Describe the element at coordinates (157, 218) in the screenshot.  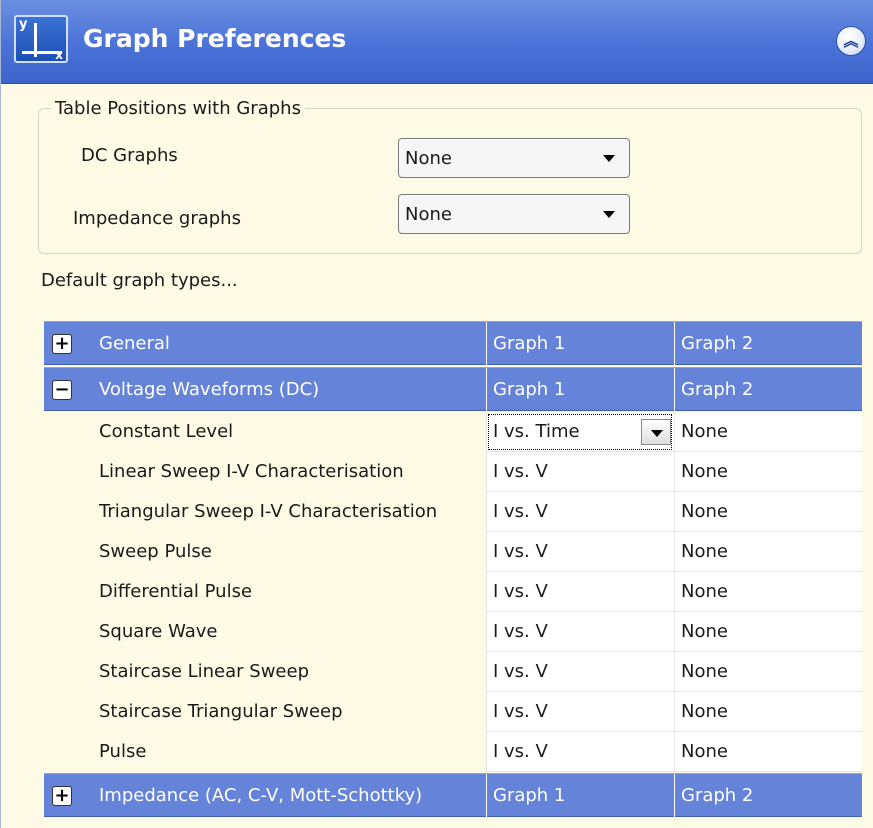
I see `impedance-graphs-label: Impedance graphs` at that location.